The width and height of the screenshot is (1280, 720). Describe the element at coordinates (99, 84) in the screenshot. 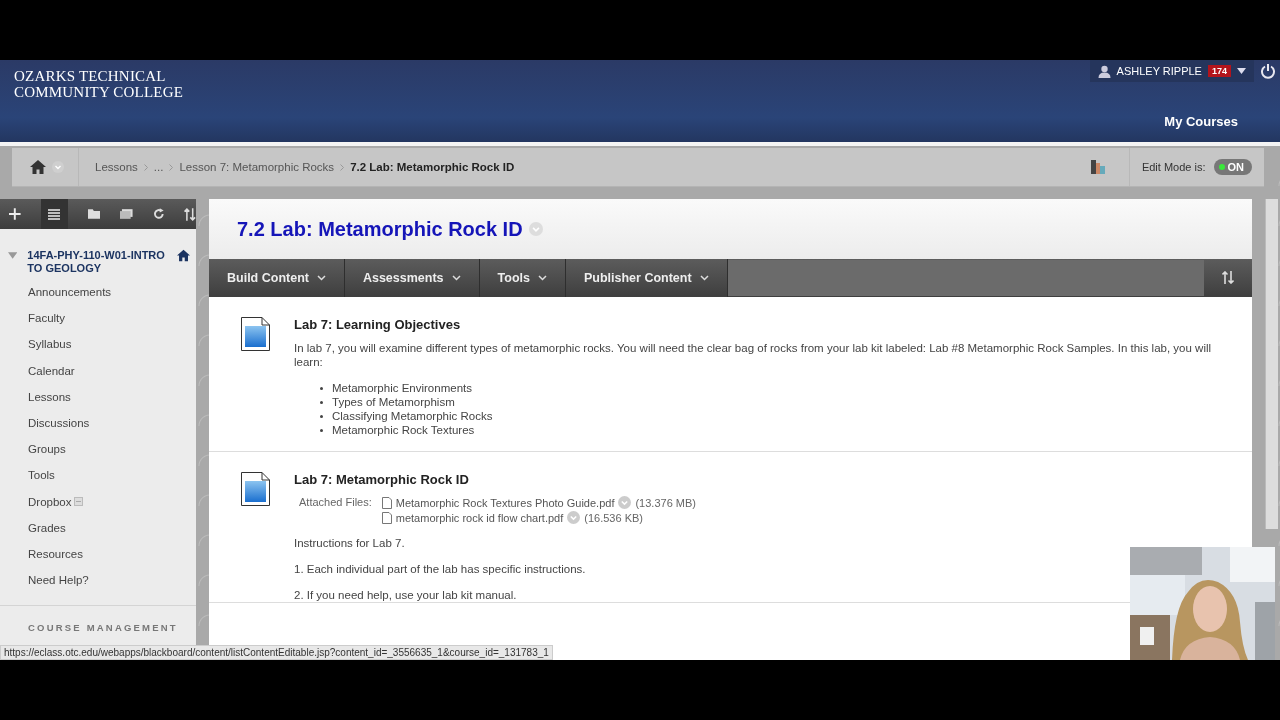

I see `college-logo: OZARKS TECHNICAL COMMUNITY COLLEGE` at that location.